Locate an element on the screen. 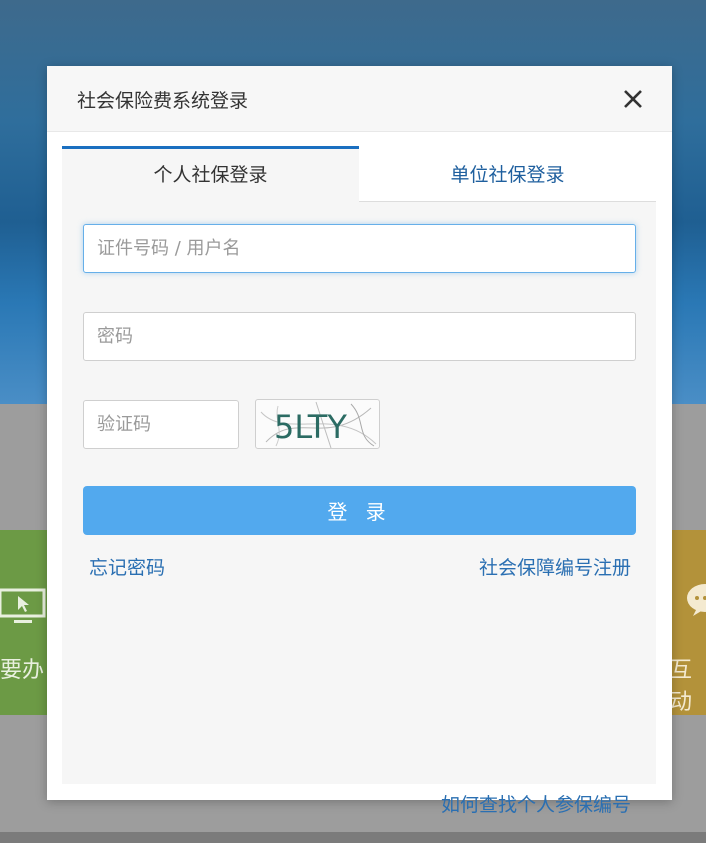 This screenshot has width=706, height=843. monitor-icon is located at coordinates (23, 605).